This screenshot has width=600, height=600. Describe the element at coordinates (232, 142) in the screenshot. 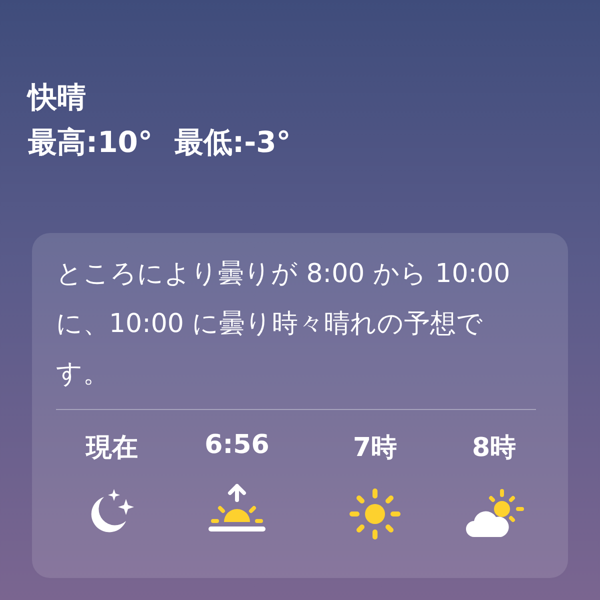

I see `low-temperature: 最低:-3°` at that location.